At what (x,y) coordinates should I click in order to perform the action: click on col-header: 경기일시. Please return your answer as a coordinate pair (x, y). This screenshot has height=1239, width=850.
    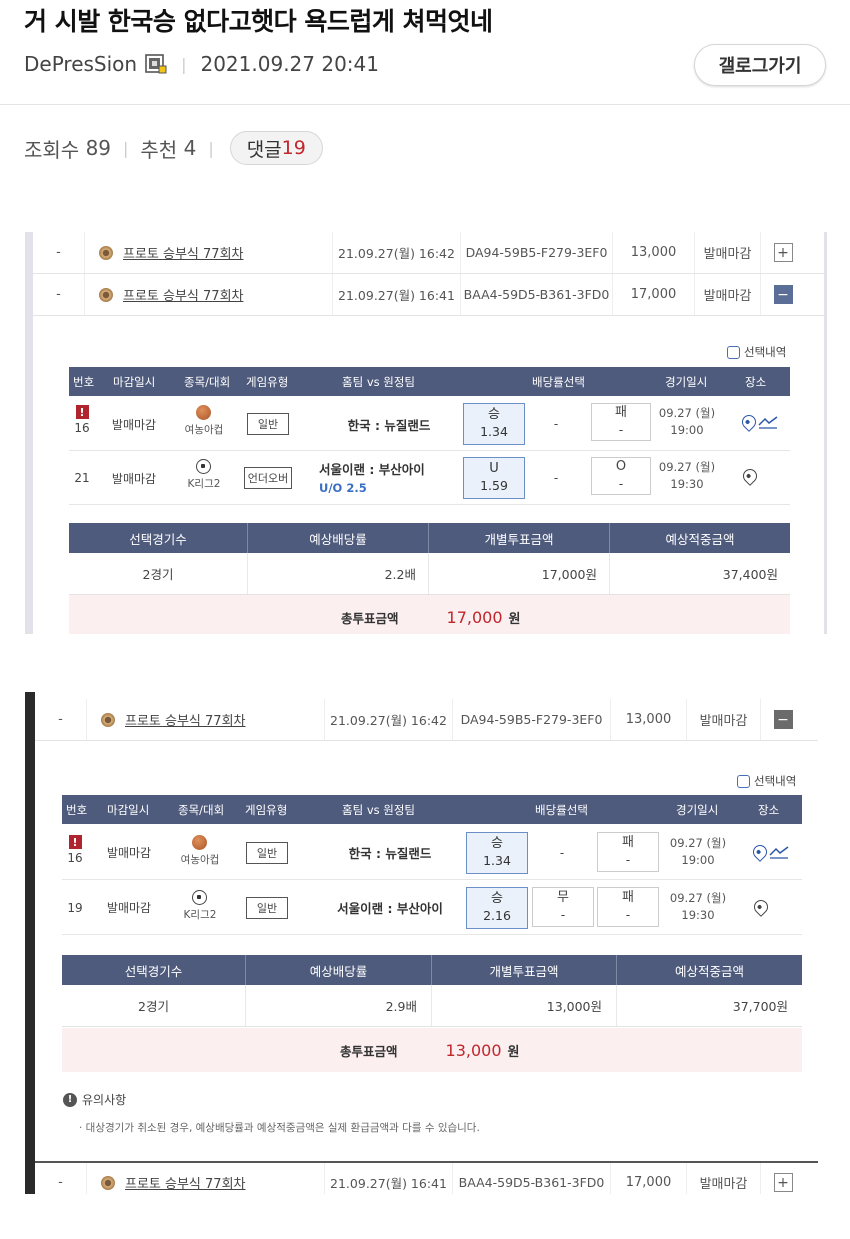
    Looking at the image, I should click on (686, 381).